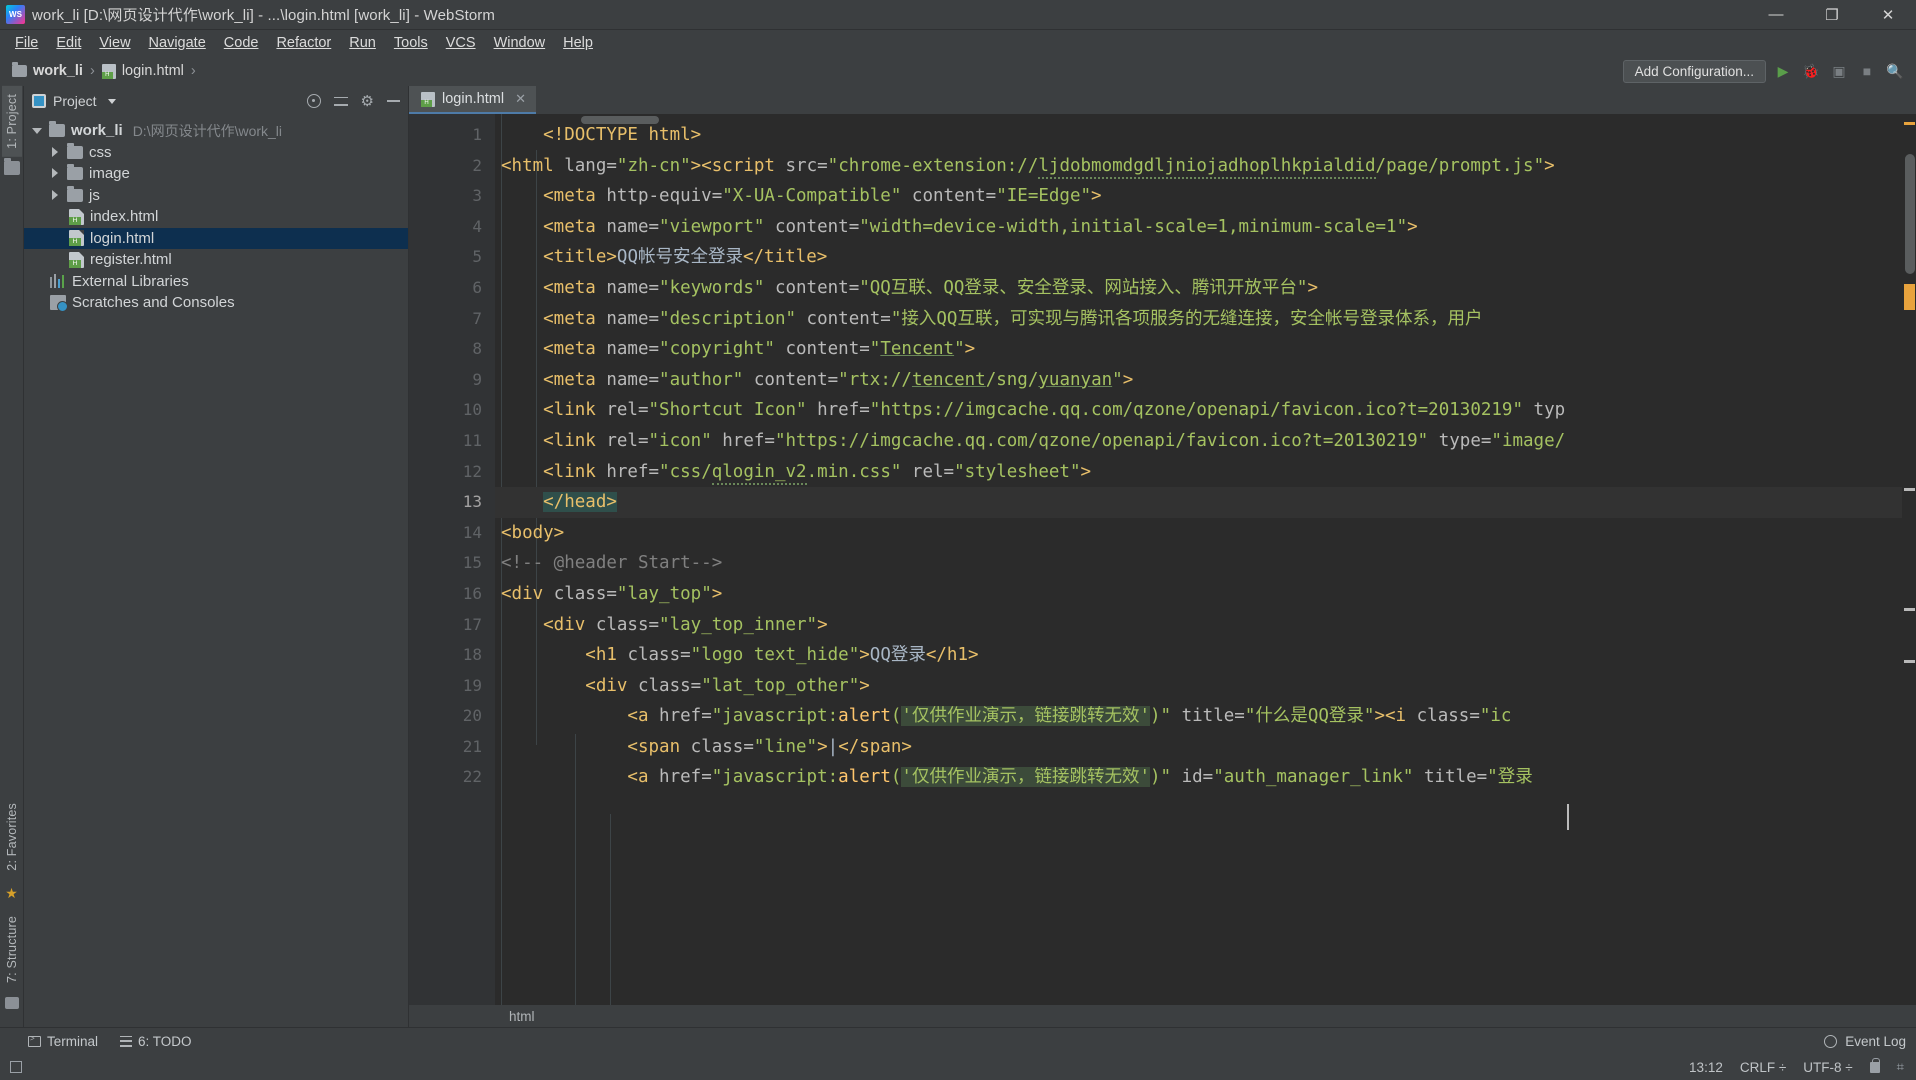  I want to click on menu-refactor: Refactor, so click(303, 43).